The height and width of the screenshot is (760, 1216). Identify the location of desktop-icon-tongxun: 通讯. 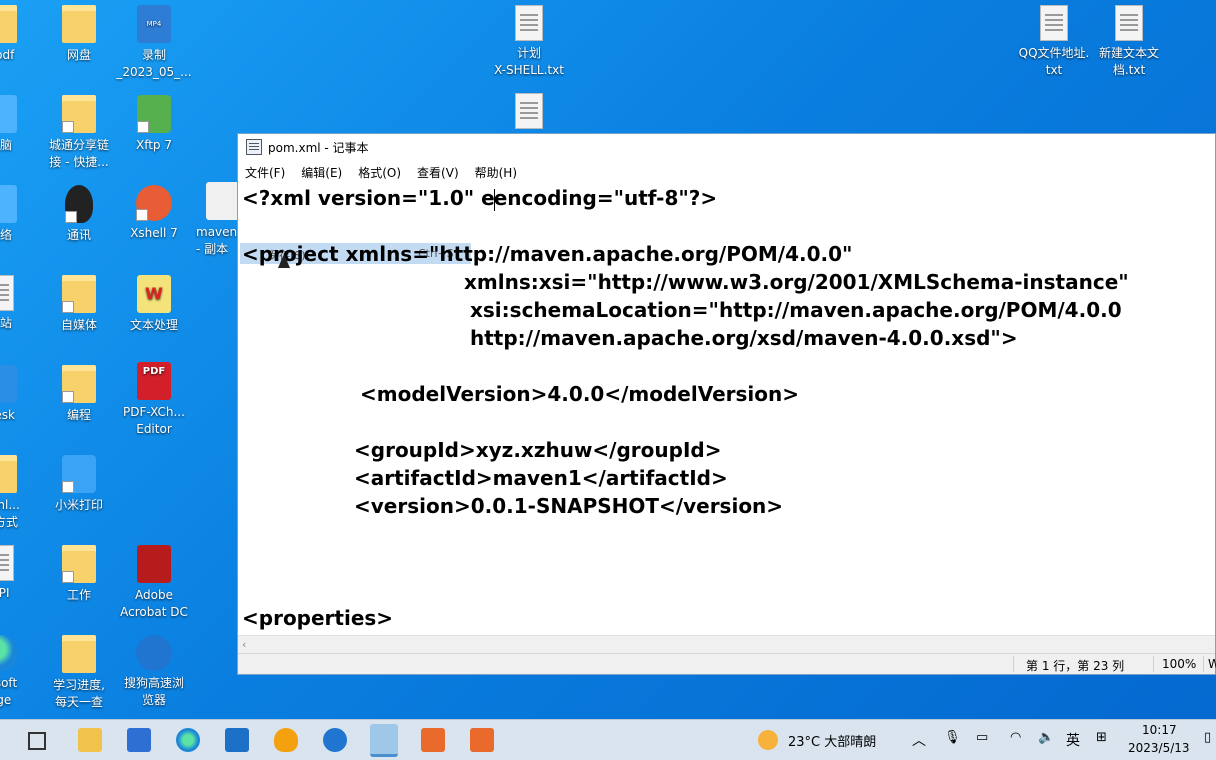
(79, 214).